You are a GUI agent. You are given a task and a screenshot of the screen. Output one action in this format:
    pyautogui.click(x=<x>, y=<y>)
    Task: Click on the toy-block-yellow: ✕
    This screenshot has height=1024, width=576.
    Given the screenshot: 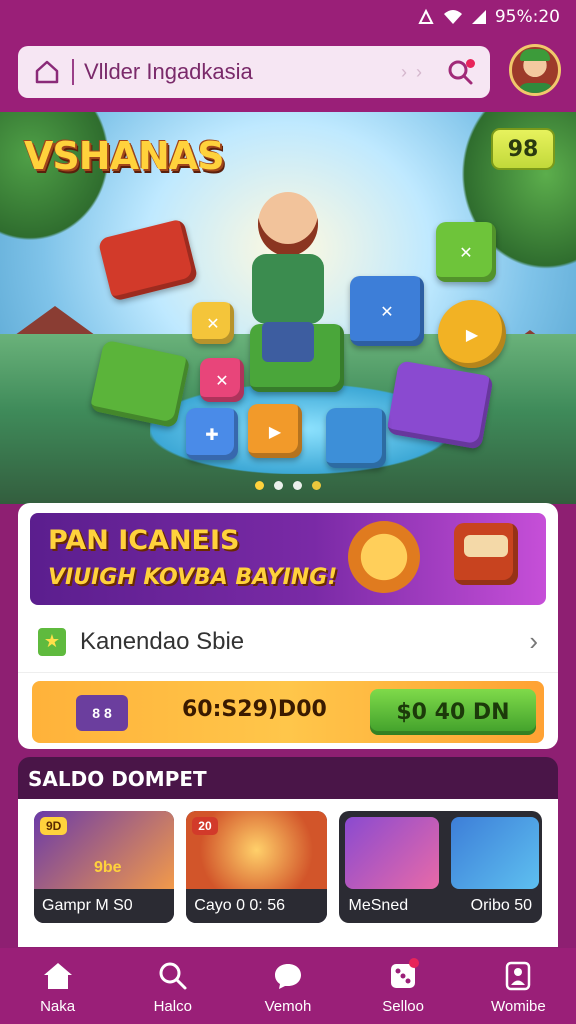 What is the action you would take?
    pyautogui.click(x=213, y=323)
    